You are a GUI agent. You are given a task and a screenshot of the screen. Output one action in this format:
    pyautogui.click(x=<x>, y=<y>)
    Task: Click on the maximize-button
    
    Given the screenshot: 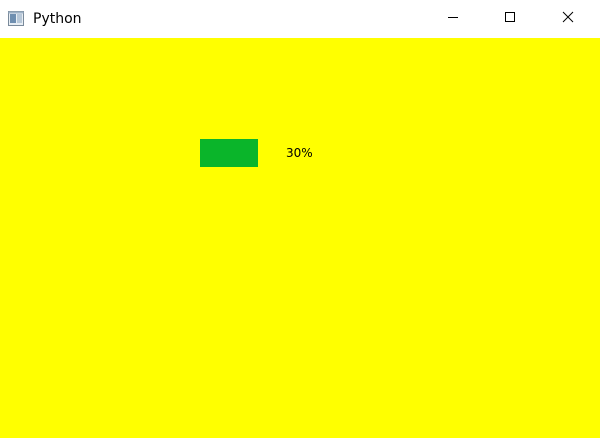 What is the action you would take?
    pyautogui.click(x=510, y=19)
    